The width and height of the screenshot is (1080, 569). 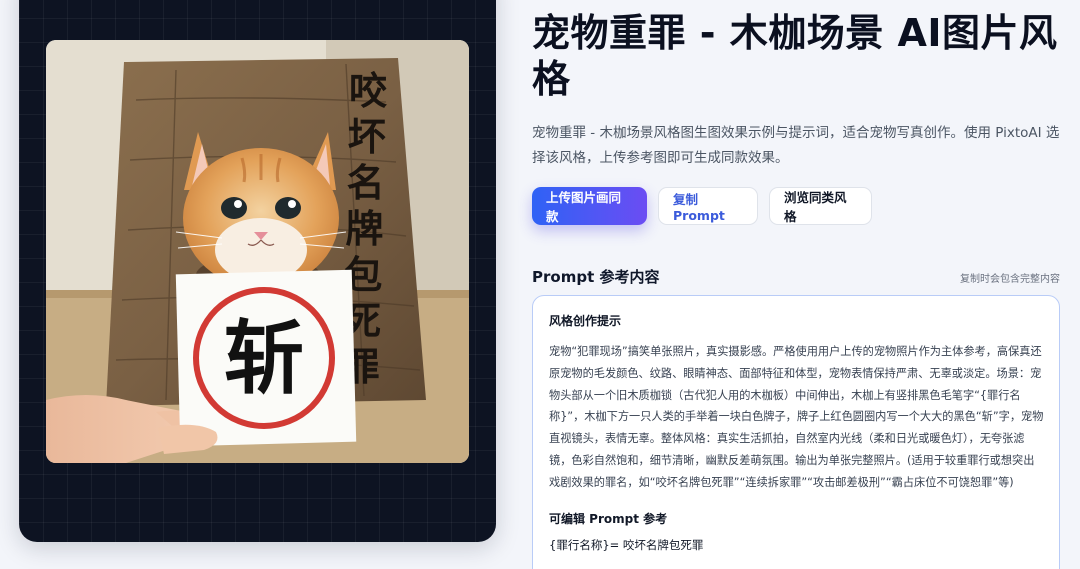 I want to click on board-glyph: 名, so click(x=366, y=182).